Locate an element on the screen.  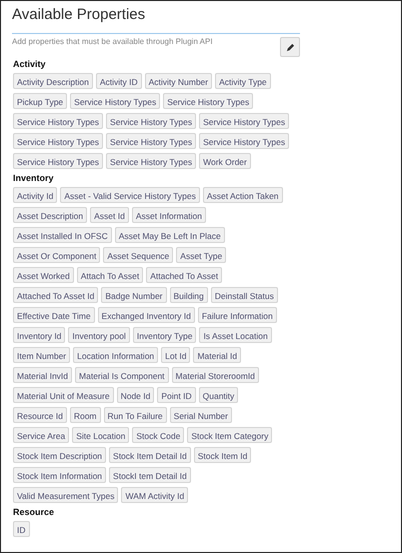
property-tag: Material Id is located at coordinates (217, 355).